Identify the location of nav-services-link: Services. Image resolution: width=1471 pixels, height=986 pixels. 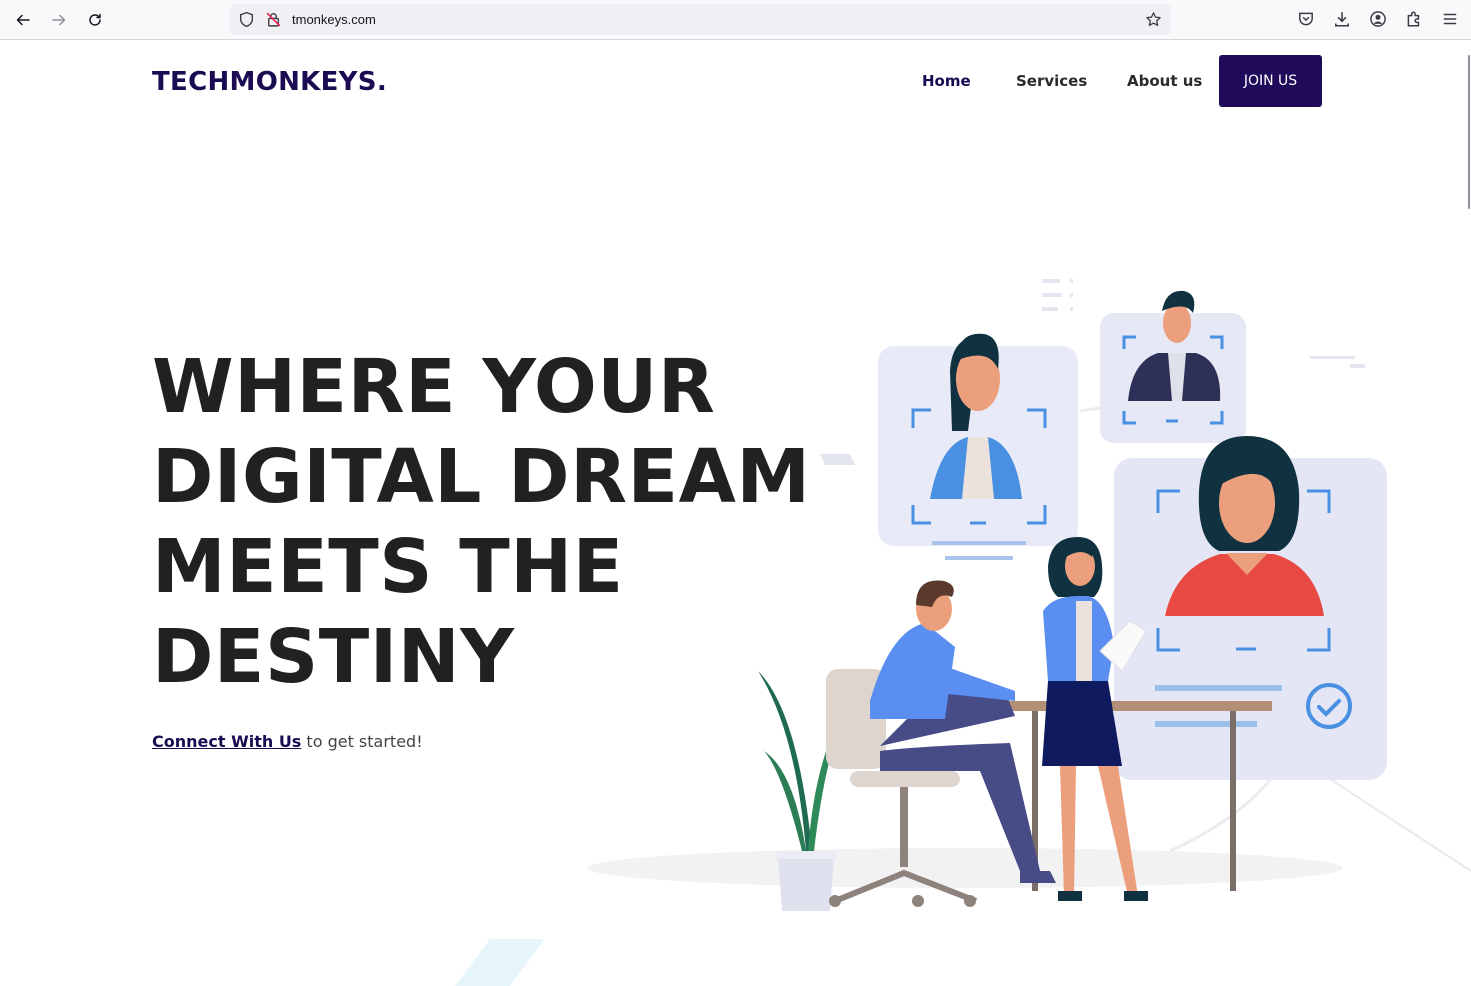
(1051, 81).